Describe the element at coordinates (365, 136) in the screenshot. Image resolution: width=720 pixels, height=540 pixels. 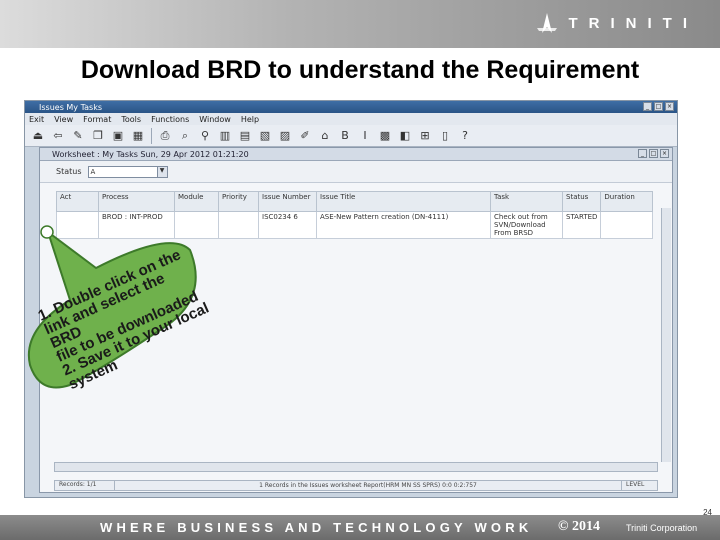
I see `italic-icon: I` at that location.